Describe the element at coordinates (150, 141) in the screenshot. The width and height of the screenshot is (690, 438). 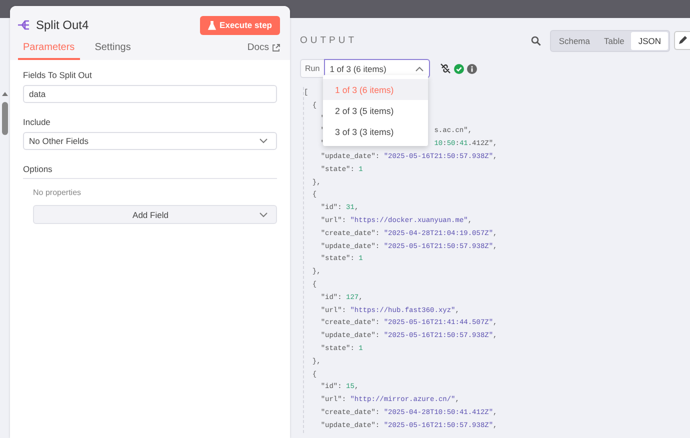
I see `select-field: No Other Fields` at that location.